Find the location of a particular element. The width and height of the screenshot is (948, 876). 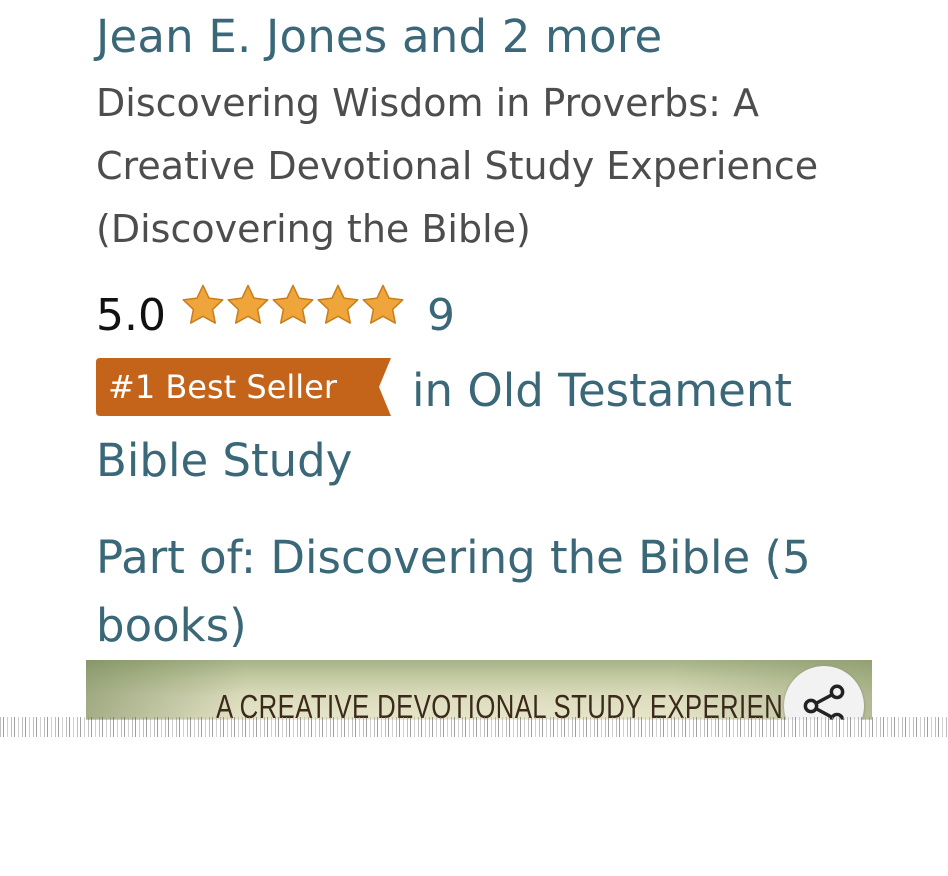

rating-row: 5.0 9 is located at coordinates (275, 314).